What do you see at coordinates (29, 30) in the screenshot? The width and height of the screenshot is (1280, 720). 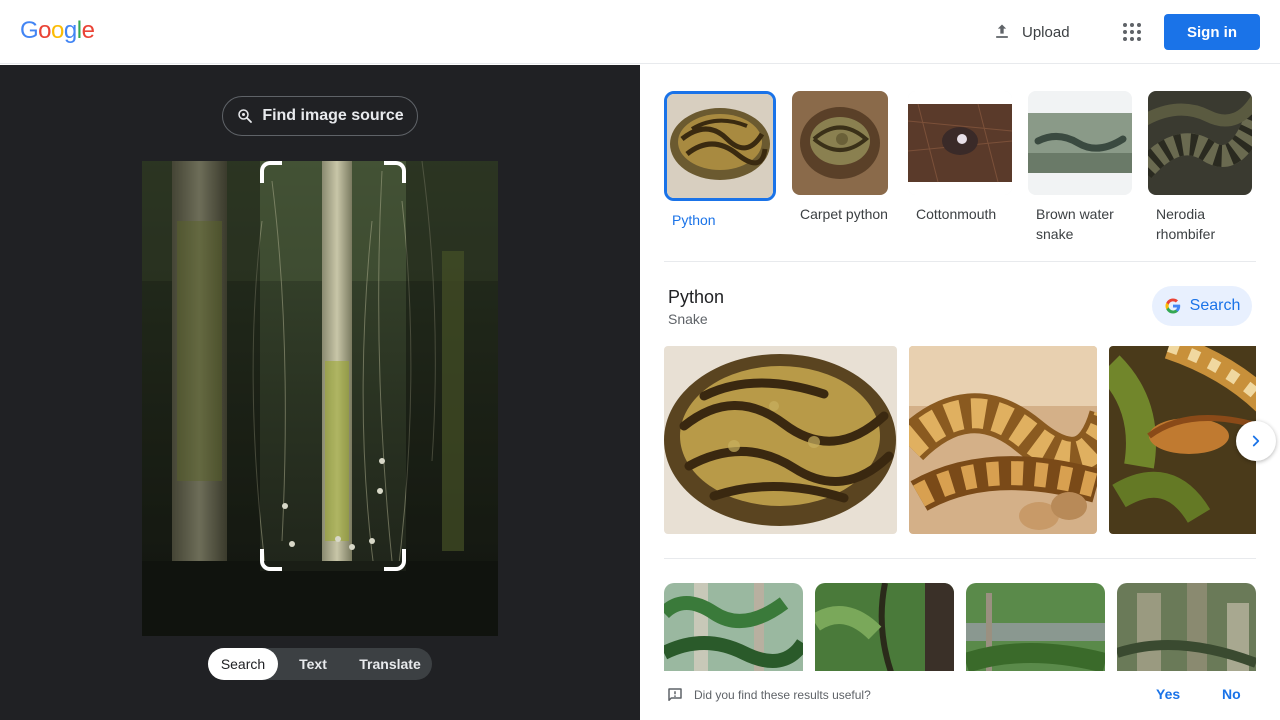 I see `logo-letter: G` at bounding box center [29, 30].